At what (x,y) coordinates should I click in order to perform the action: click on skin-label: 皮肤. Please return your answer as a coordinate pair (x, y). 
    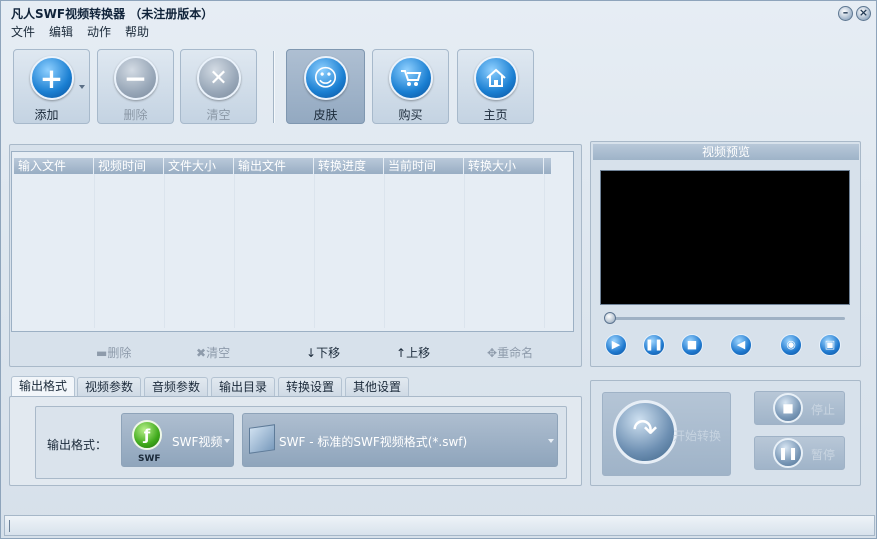
    Looking at the image, I should click on (325, 115).